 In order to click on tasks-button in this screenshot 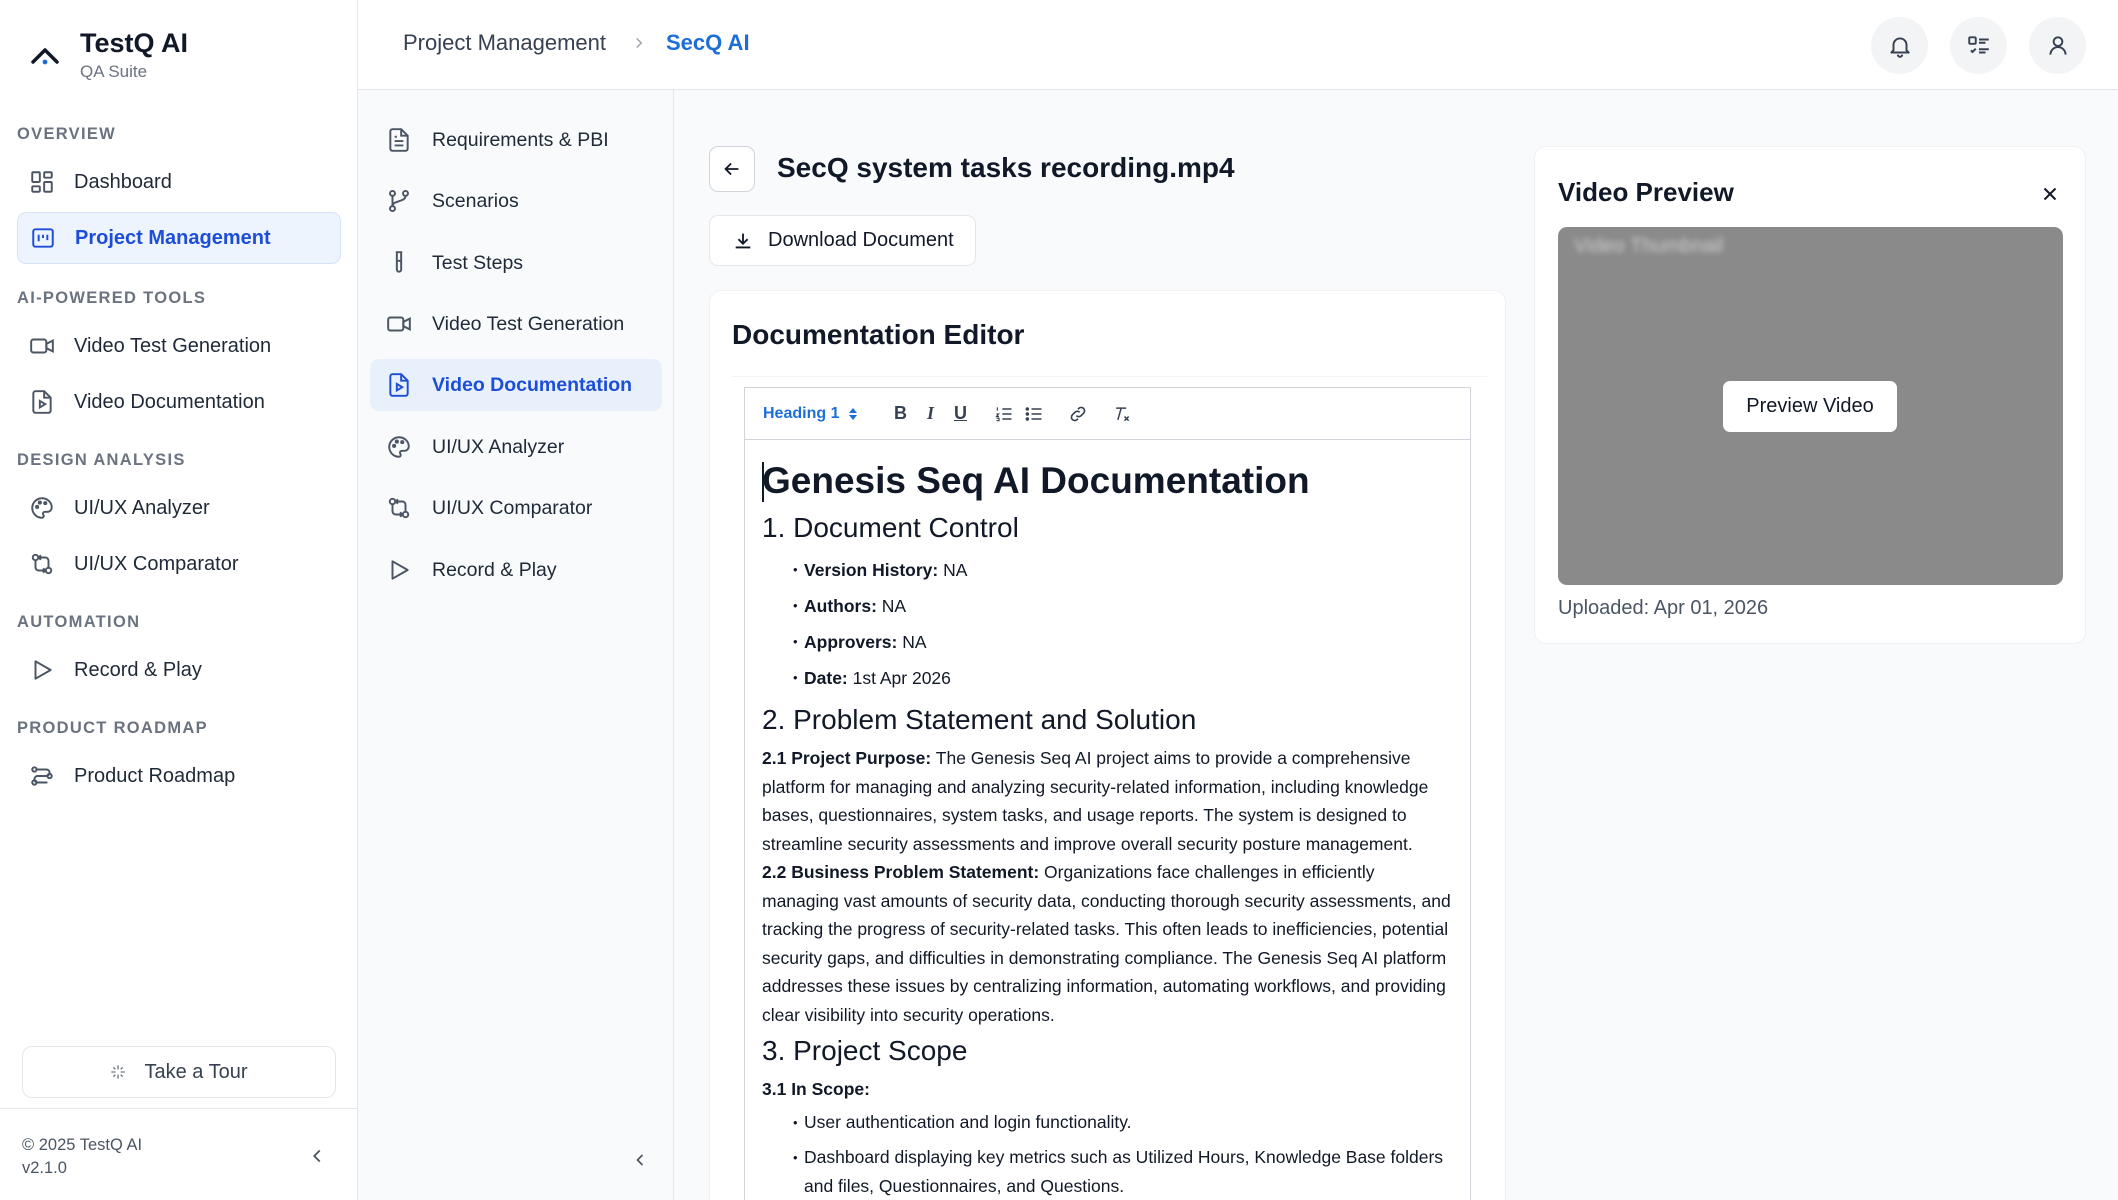, I will do `click(1978, 45)`.